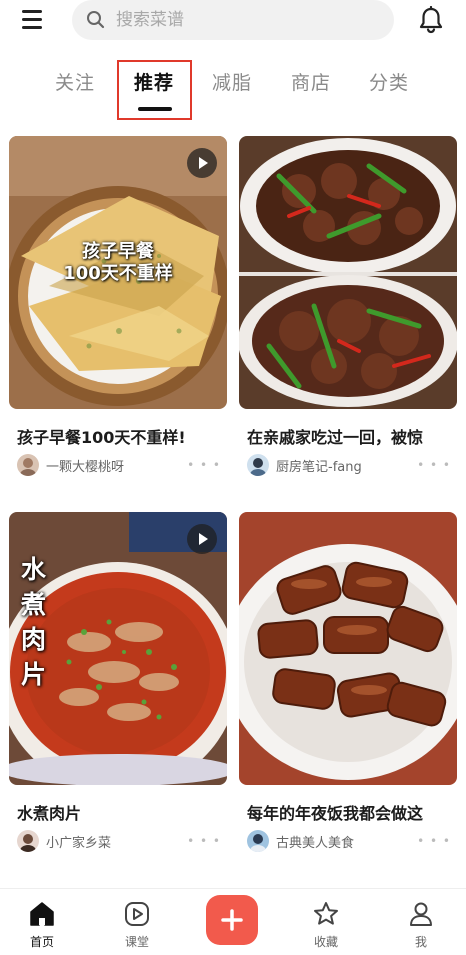  What do you see at coordinates (78, 841) in the screenshot?
I see `author-name: 小广家乡菜` at bounding box center [78, 841].